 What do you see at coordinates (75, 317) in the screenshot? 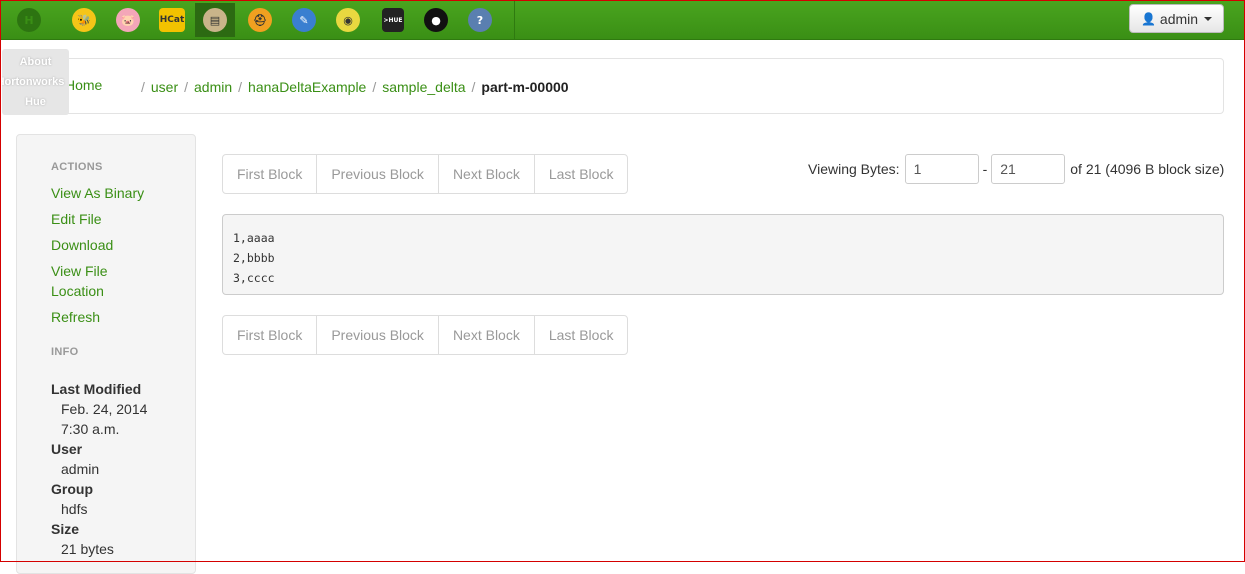
I see `refresh-link: Refresh` at bounding box center [75, 317].